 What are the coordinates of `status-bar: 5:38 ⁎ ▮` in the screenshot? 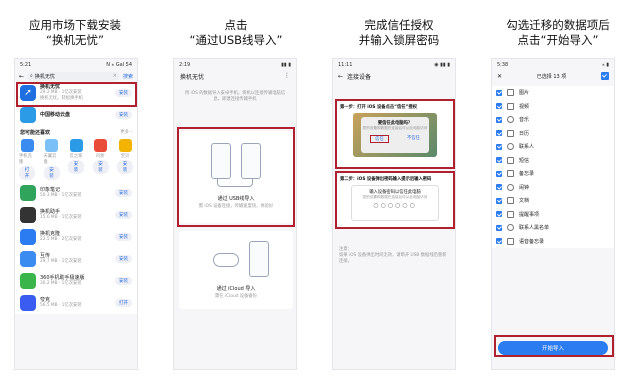 It's located at (553, 64).